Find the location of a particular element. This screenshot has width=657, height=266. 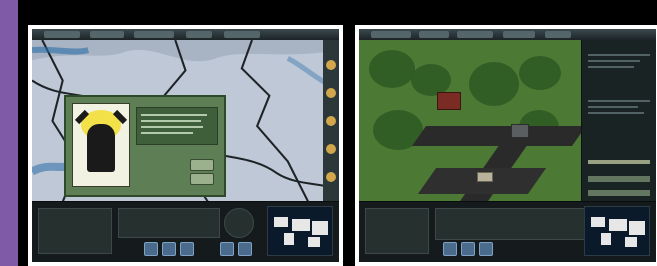

map-sidebar is located at coordinates (331, 121).